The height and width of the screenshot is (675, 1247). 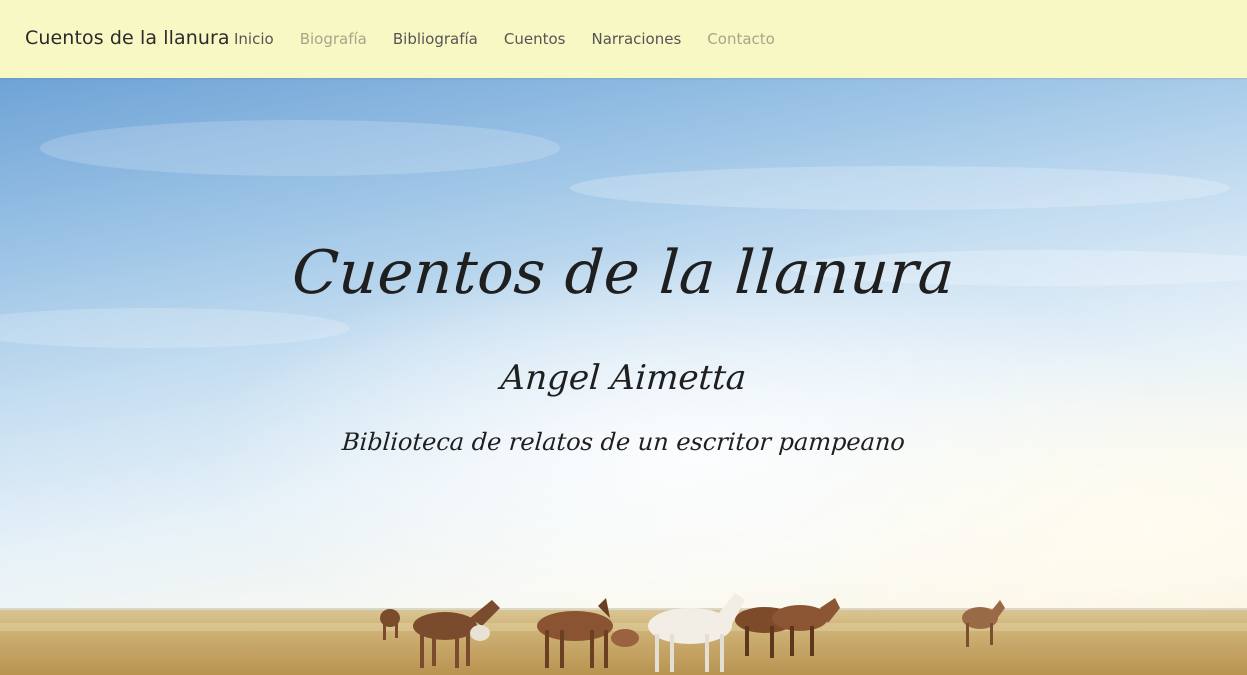 What do you see at coordinates (254, 39) in the screenshot?
I see `nav-item-inicio: Inicio` at bounding box center [254, 39].